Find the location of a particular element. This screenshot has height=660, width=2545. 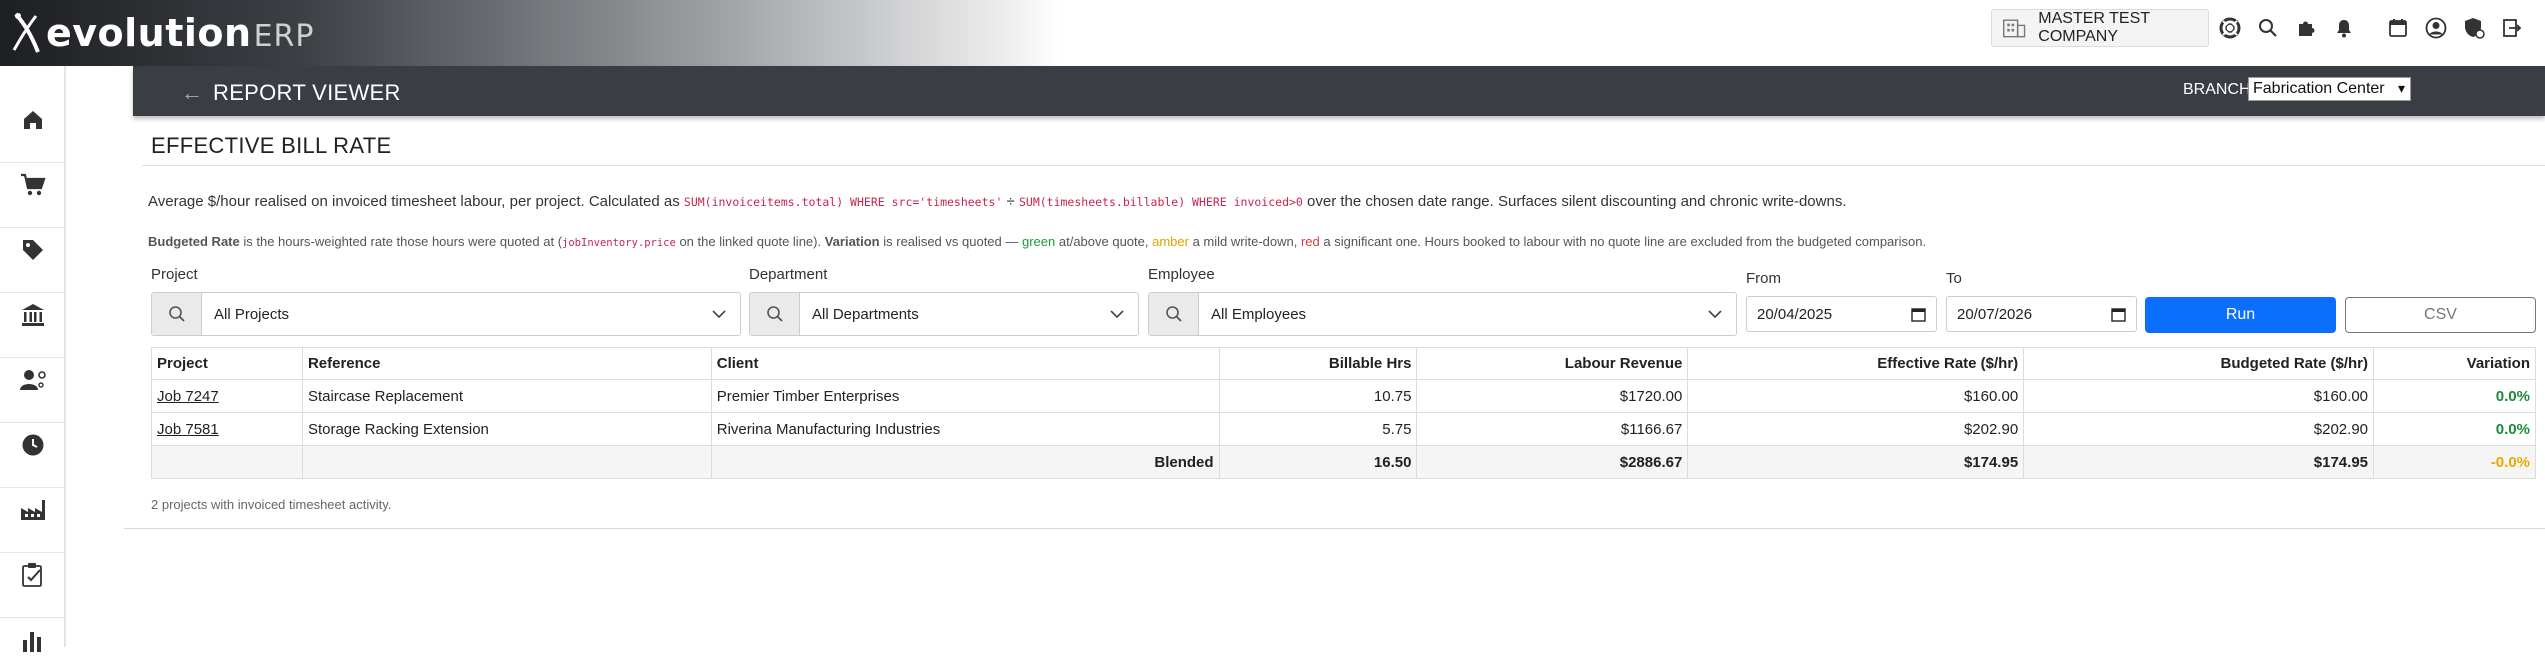

logo: evolution ERP is located at coordinates (162, 33).